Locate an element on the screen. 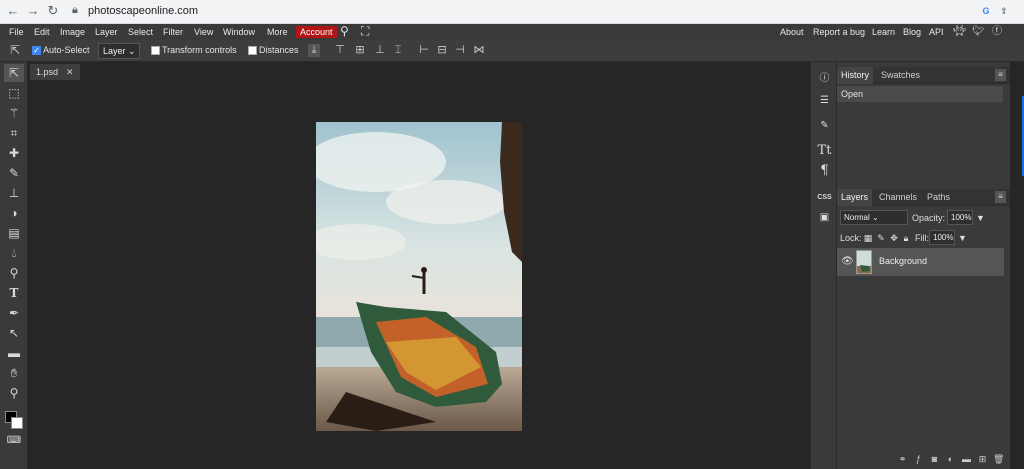  panel-shortcuts: ⓘ ☰ ✎ Tt ¶ CSS ▣ is located at coordinates (823, 265).